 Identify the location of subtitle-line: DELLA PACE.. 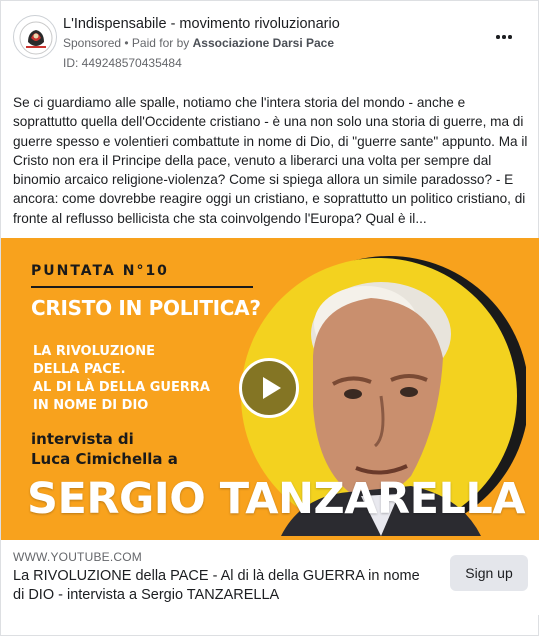
(79, 369).